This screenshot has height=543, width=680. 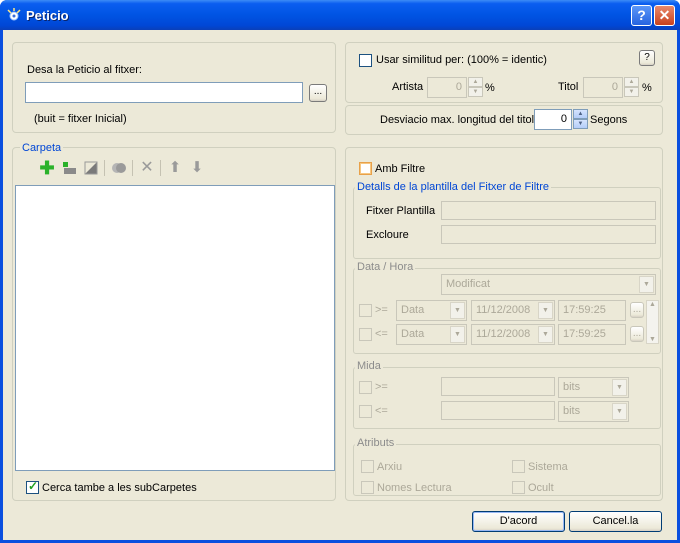 What do you see at coordinates (503, 310) in the screenshot?
I see `date-from-value: 11/12/2008` at bounding box center [503, 310].